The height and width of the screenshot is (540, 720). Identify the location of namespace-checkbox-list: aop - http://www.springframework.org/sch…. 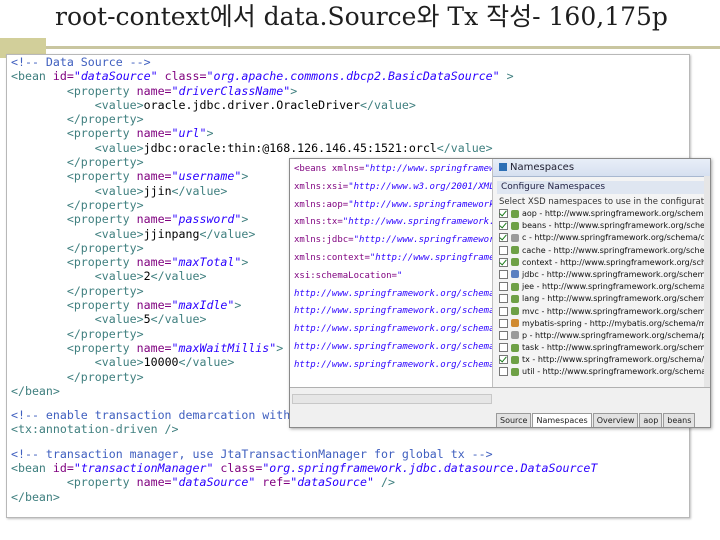
(601, 293).